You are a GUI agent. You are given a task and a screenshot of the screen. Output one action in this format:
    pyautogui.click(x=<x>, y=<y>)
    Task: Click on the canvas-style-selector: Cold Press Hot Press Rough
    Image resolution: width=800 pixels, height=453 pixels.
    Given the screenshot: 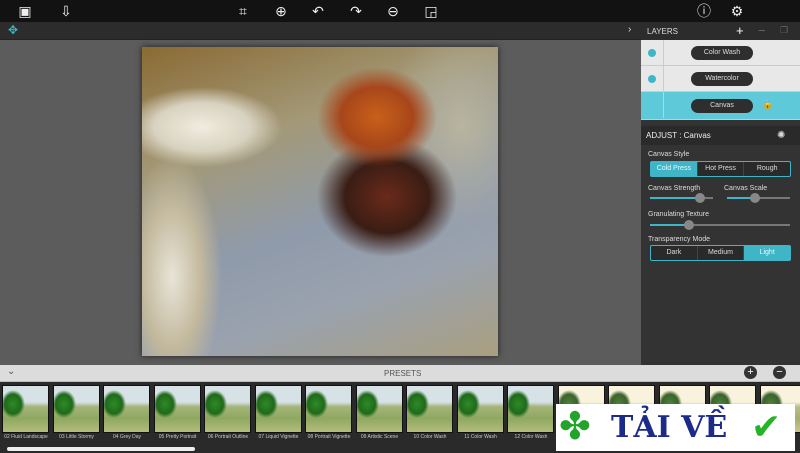 What is the action you would take?
    pyautogui.click(x=720, y=169)
    